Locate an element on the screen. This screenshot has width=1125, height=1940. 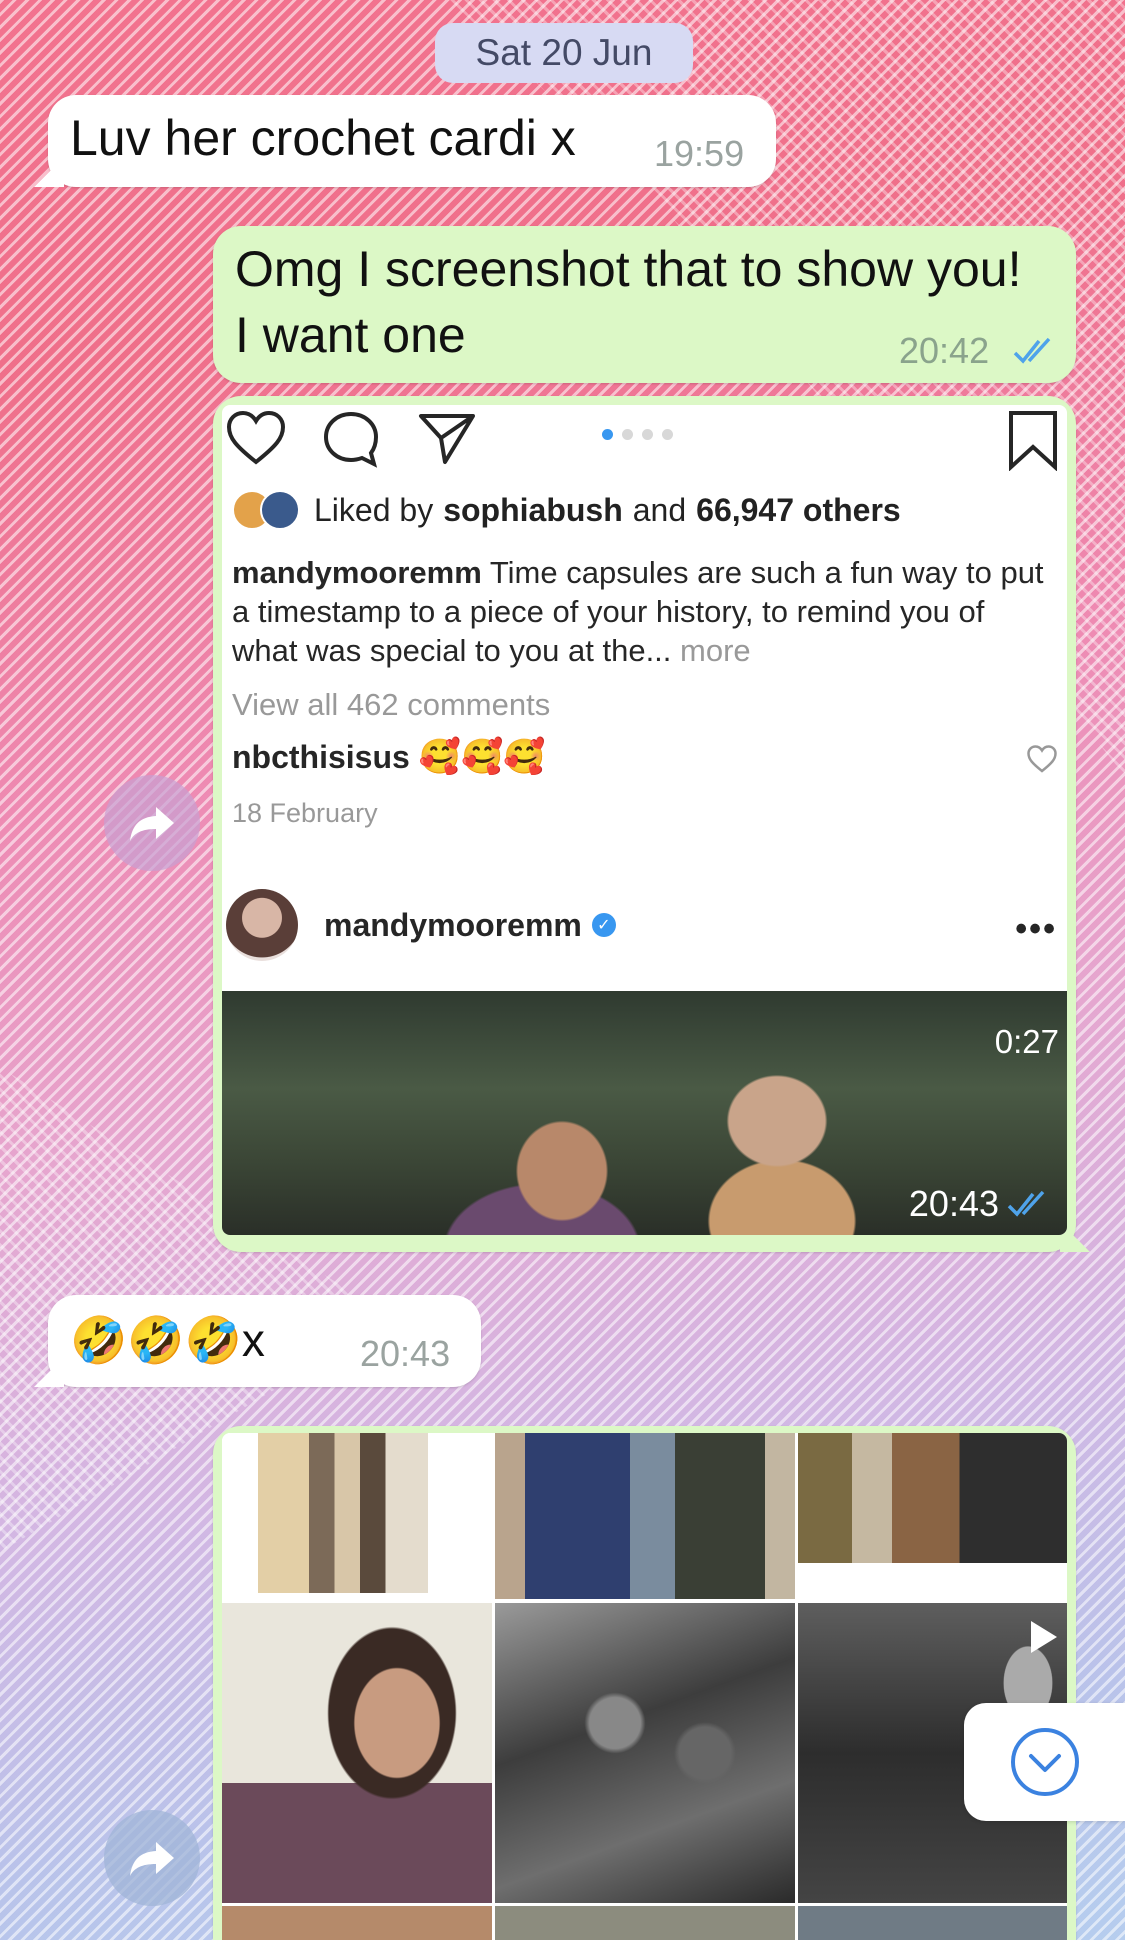
heart-icon is located at coordinates (256, 437).